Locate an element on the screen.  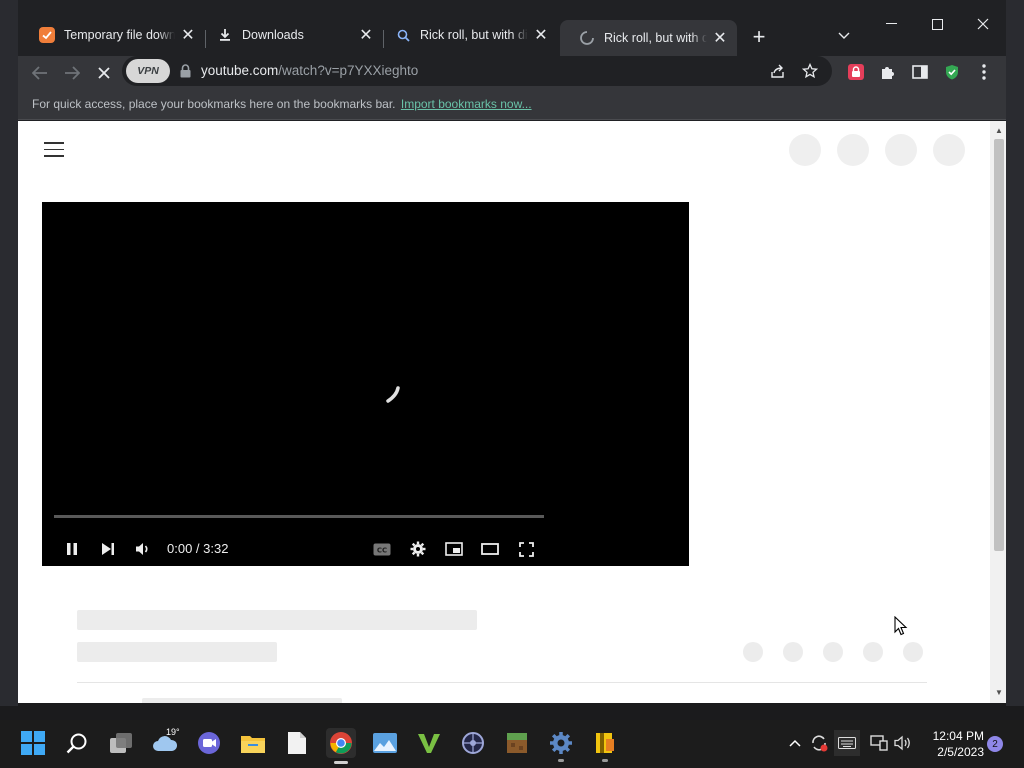
pause-button is located at coordinates (72, 549).